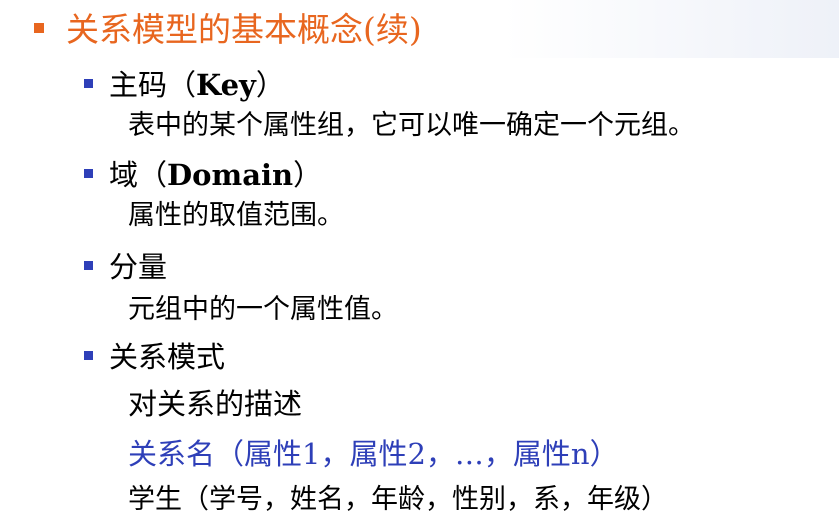  What do you see at coordinates (215, 404) in the screenshot?
I see `item-desc-schema: 对关系的描述` at bounding box center [215, 404].